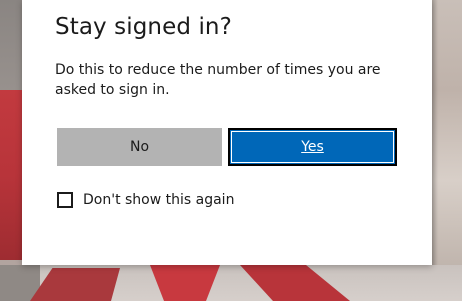 This screenshot has width=462, height=301. I want to click on dialog-title: Stay signed in?, so click(143, 27).